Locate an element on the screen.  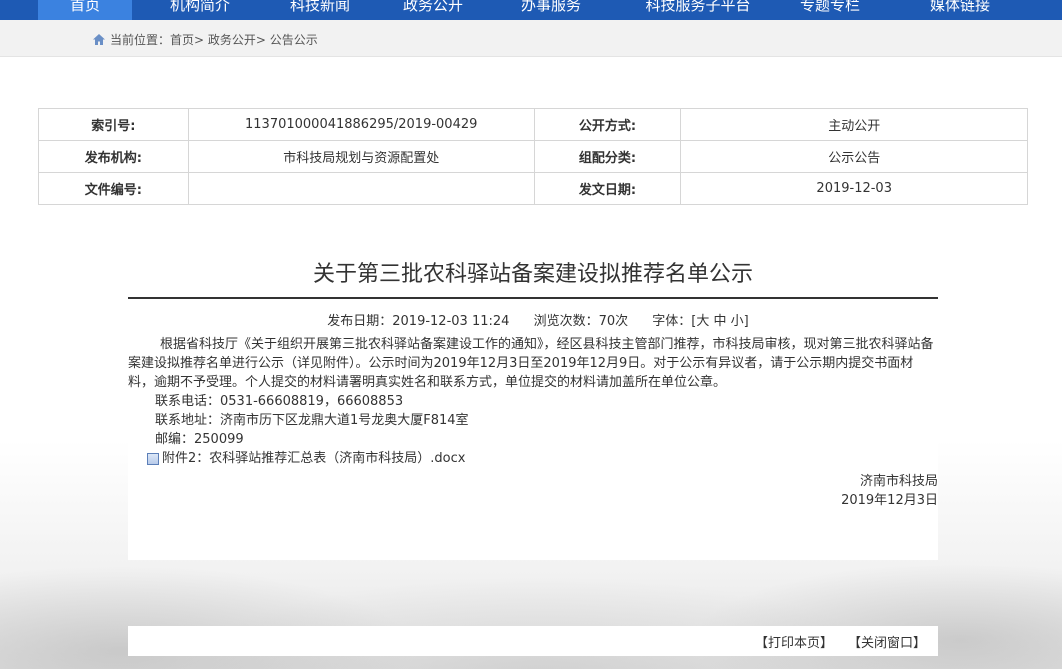
publisher-value: 市科技局规划与资源配置处 is located at coordinates (361, 156).